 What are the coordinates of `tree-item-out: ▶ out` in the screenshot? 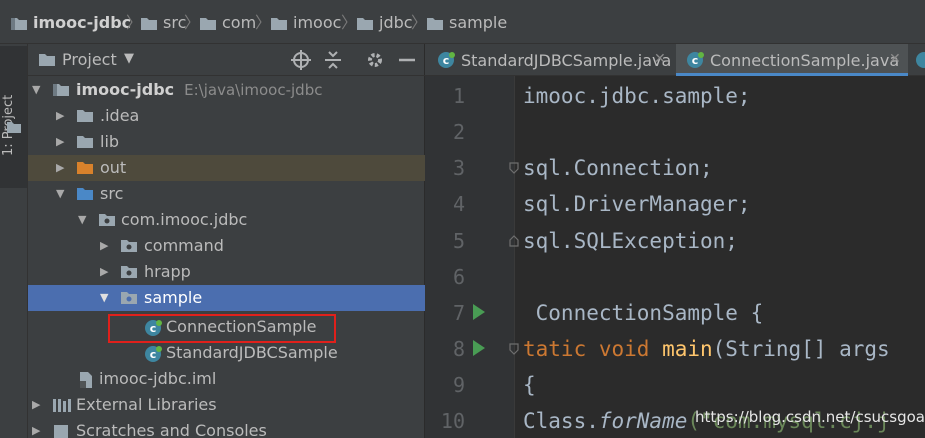 It's located at (226, 168).